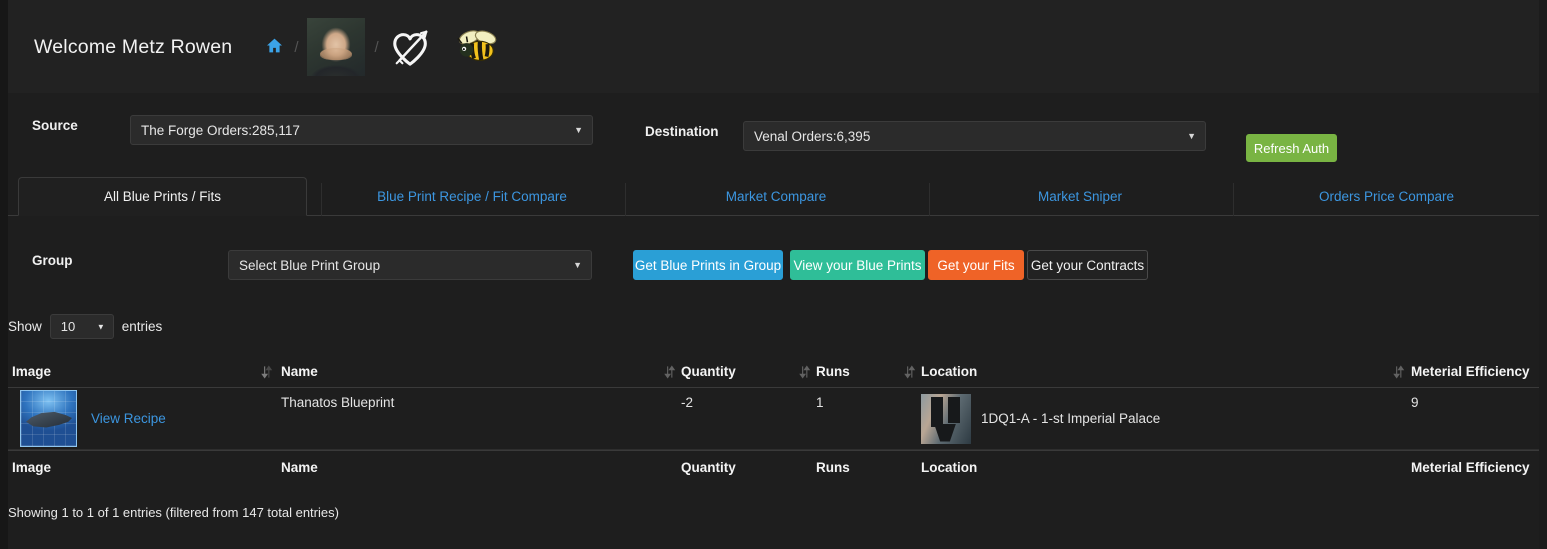 This screenshot has height=549, width=1547. Describe the element at coordinates (669, 371) in the screenshot. I see `sort-icon-quantity` at that location.